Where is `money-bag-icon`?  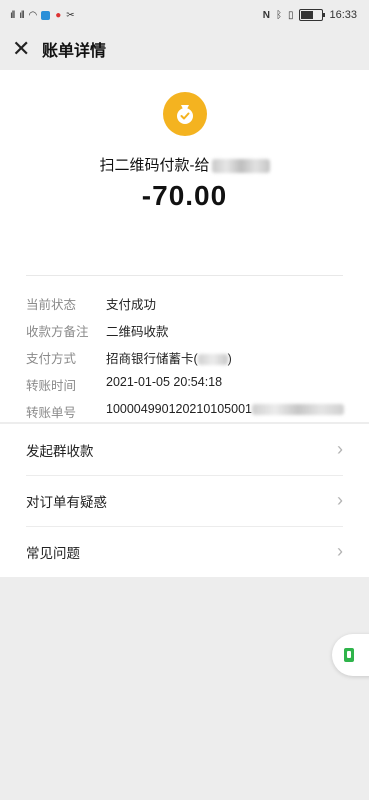
money-bag-icon is located at coordinates (185, 114).